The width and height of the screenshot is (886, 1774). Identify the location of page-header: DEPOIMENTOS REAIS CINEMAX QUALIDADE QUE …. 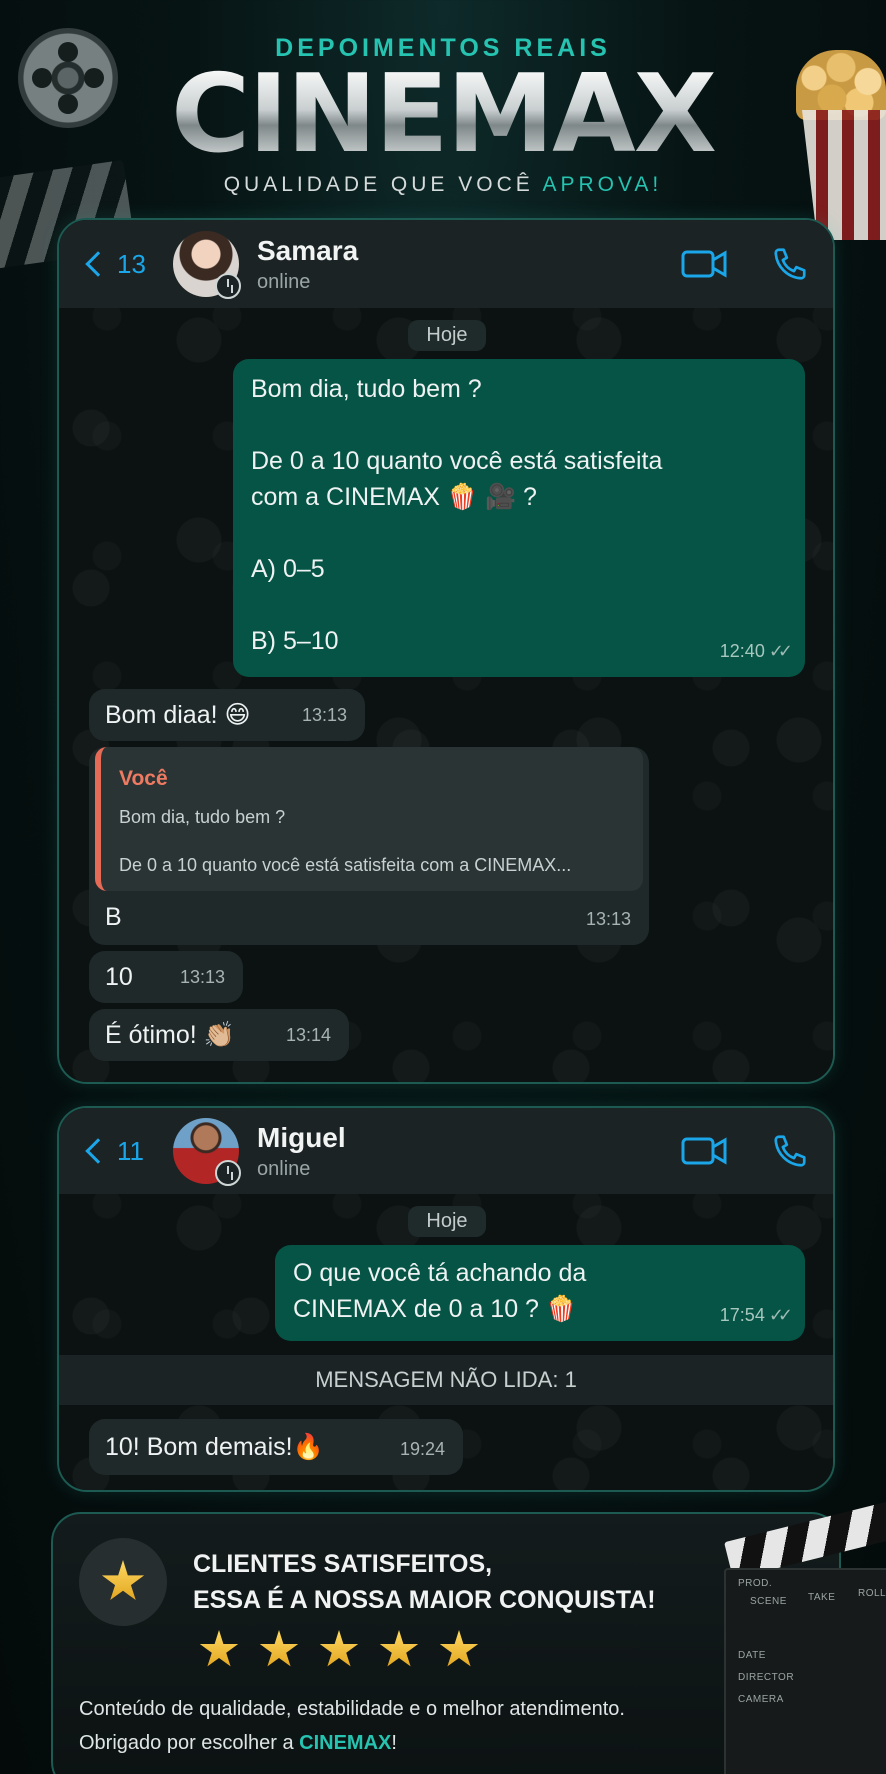
(443, 115).